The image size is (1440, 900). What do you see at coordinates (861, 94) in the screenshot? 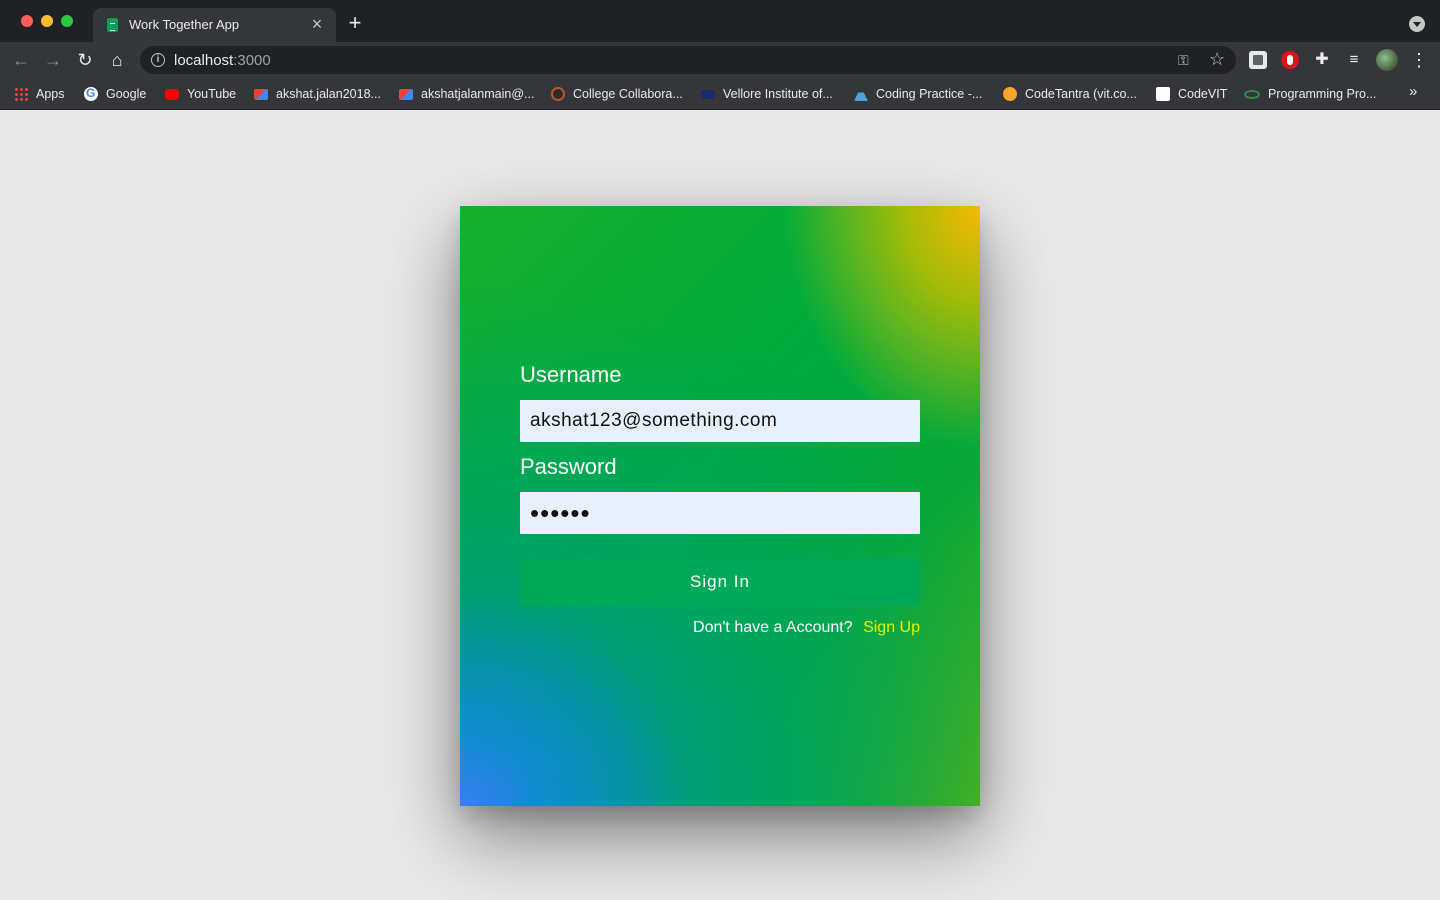
I see `coding-practice-icon` at bounding box center [861, 94].